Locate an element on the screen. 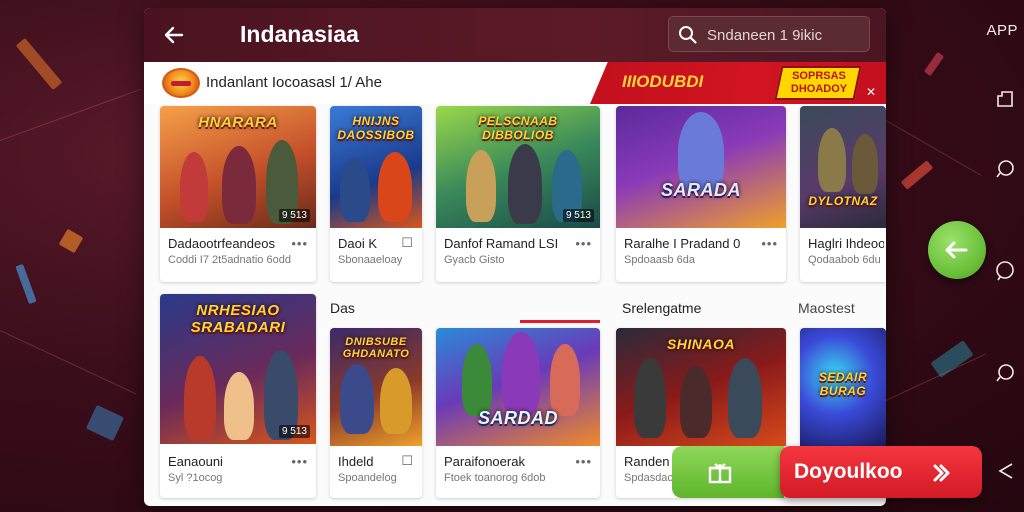 Image resolution: width=1024 pixels, height=512 pixels. game-meta: Coddi I7 2t5adnatio 6odd is located at coordinates (229, 260).